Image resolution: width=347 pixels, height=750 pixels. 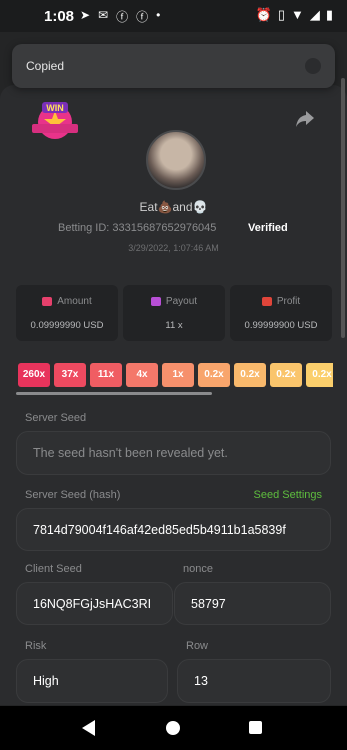 What do you see at coordinates (142, 375) in the screenshot?
I see `multiplier-slot: 4x` at bounding box center [142, 375].